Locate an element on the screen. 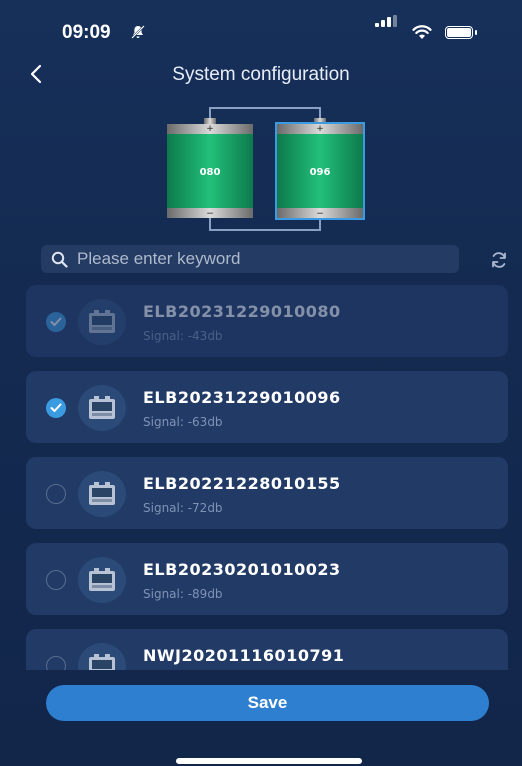 The height and width of the screenshot is (766, 522). device-serial: ELB20230201010023 is located at coordinates (242, 569).